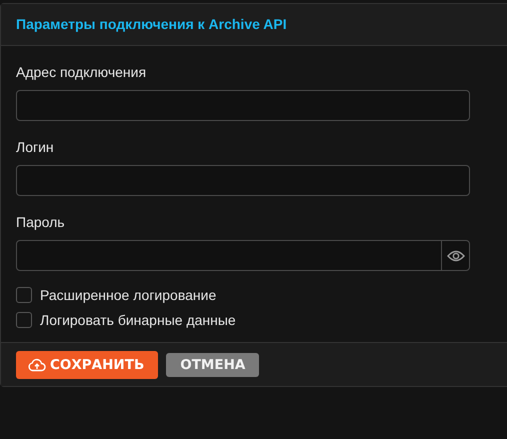 The image size is (507, 439). I want to click on checkbox-label: Логировать бинарные данные, so click(138, 320).